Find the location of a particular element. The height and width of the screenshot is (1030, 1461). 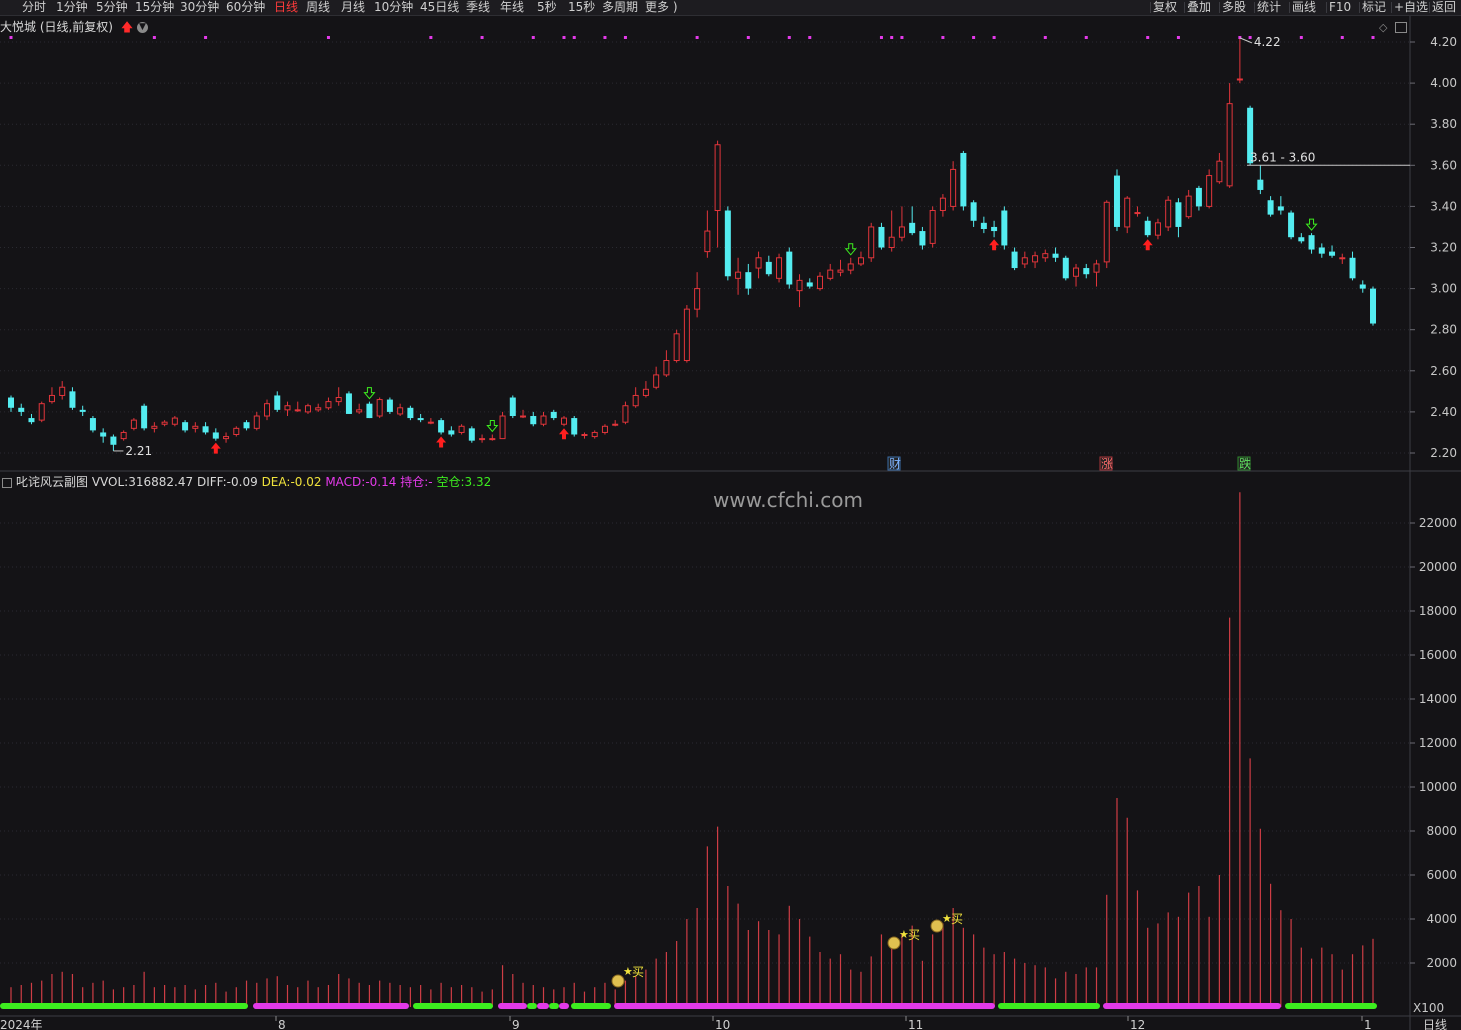

dea-value: -0.02 is located at coordinates (306, 482).